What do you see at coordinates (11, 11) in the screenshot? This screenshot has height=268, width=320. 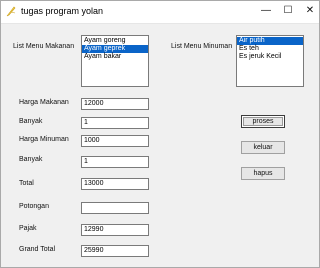 I see `app-feather-icon` at bounding box center [11, 11].